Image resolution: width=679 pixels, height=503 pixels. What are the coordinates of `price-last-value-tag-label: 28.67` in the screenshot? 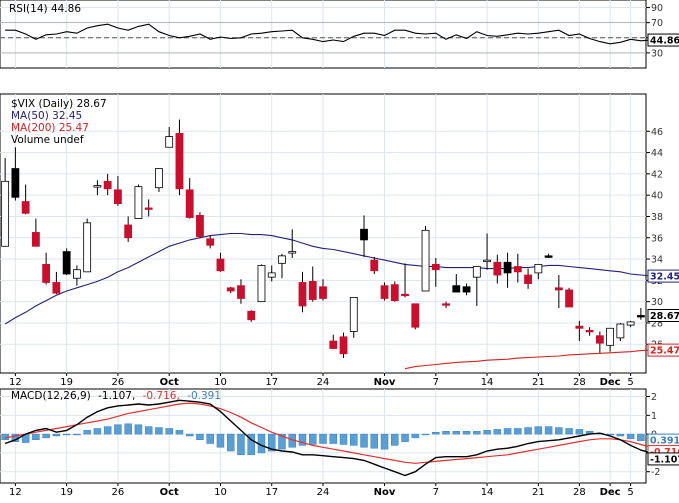 It's located at (664, 316).